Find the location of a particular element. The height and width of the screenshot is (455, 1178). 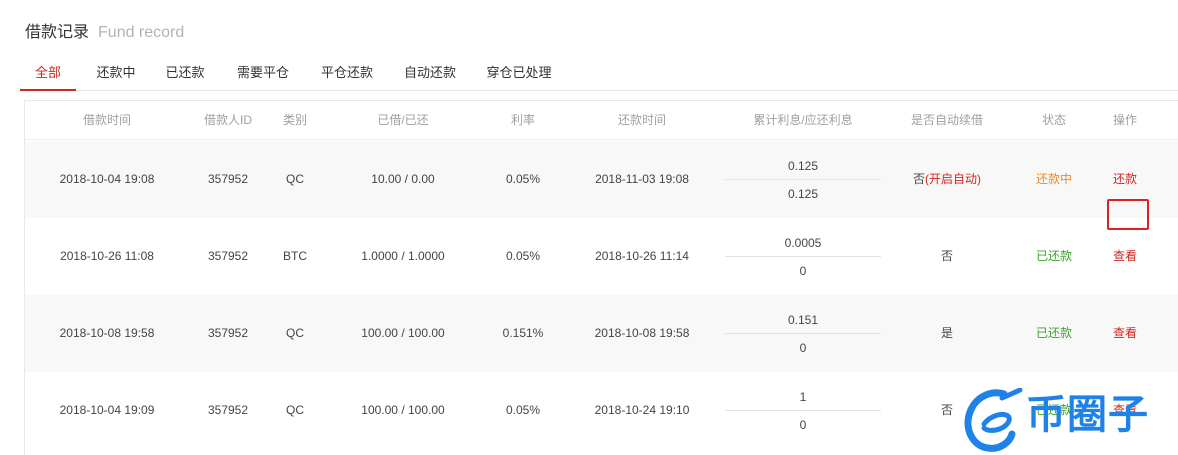

auto-renew: 否(开启自动) is located at coordinates (947, 179).